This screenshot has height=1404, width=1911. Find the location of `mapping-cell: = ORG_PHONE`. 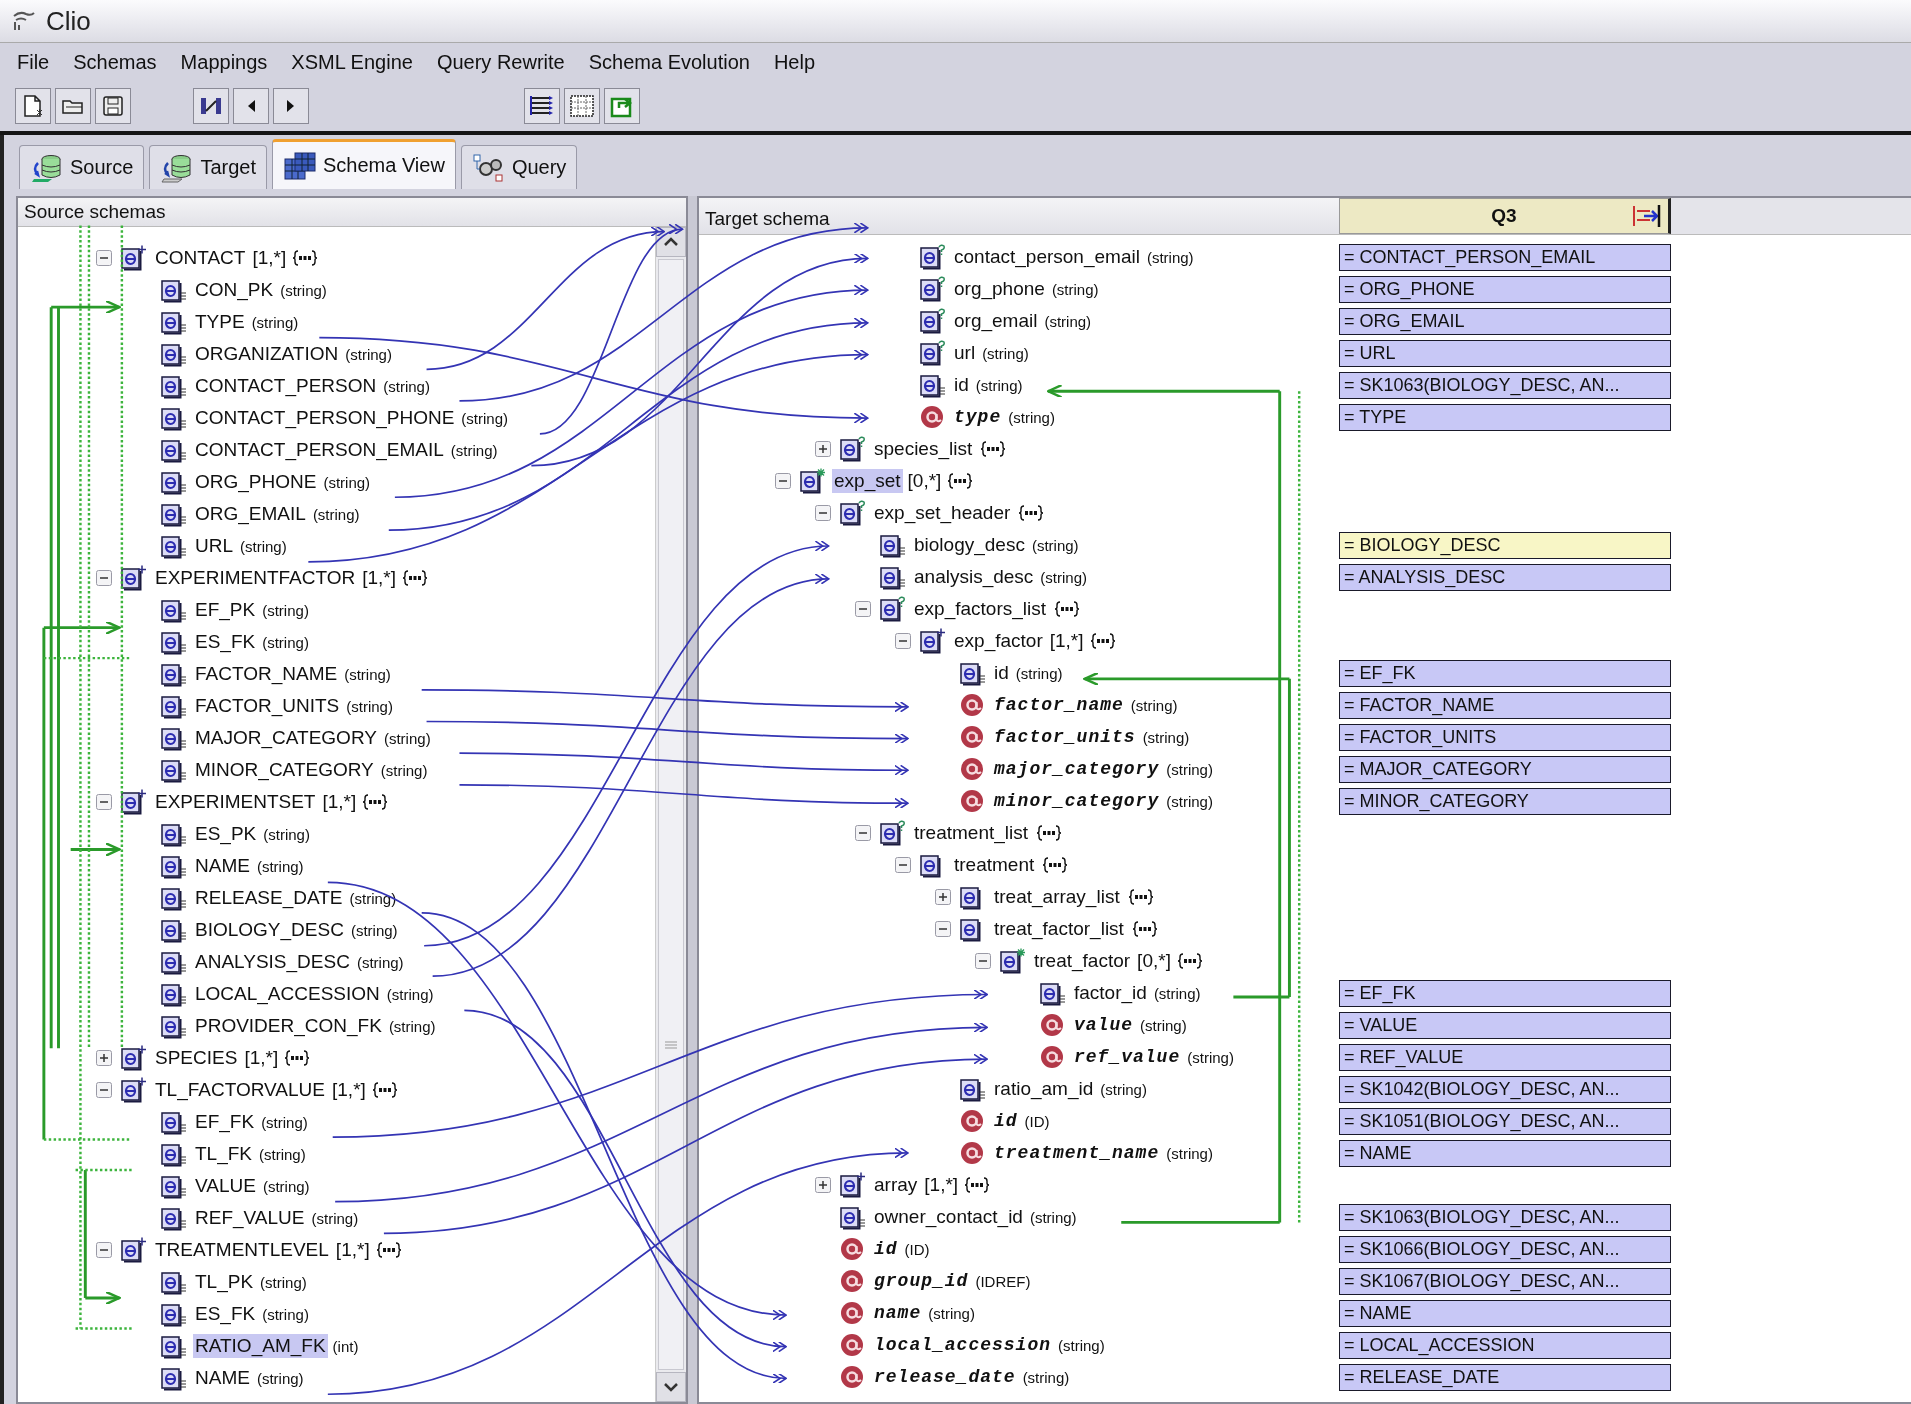

mapping-cell: = ORG_PHONE is located at coordinates (1505, 289).